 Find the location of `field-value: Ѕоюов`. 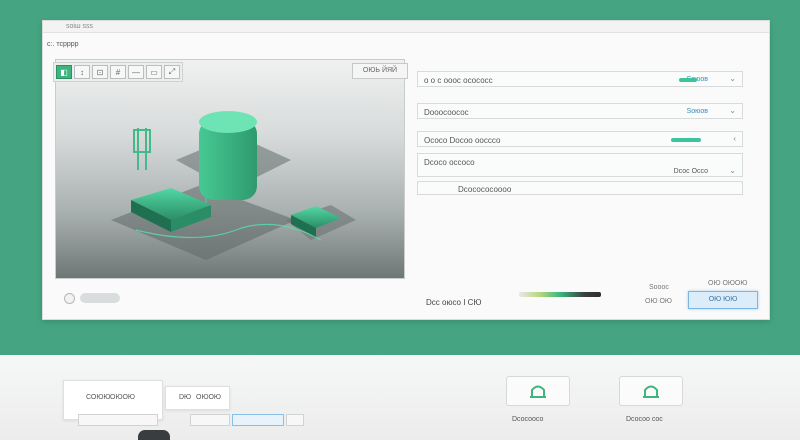

field-value: Ѕоюов is located at coordinates (697, 111).